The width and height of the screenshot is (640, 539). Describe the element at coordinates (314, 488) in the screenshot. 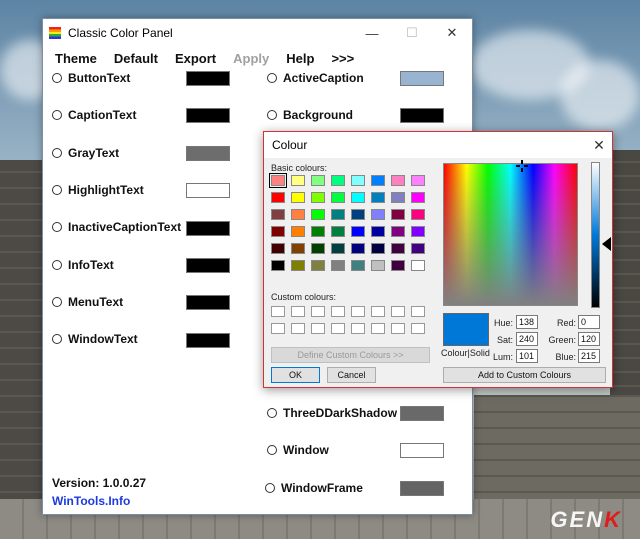

I see `option-windowframe: WindowFrame` at that location.